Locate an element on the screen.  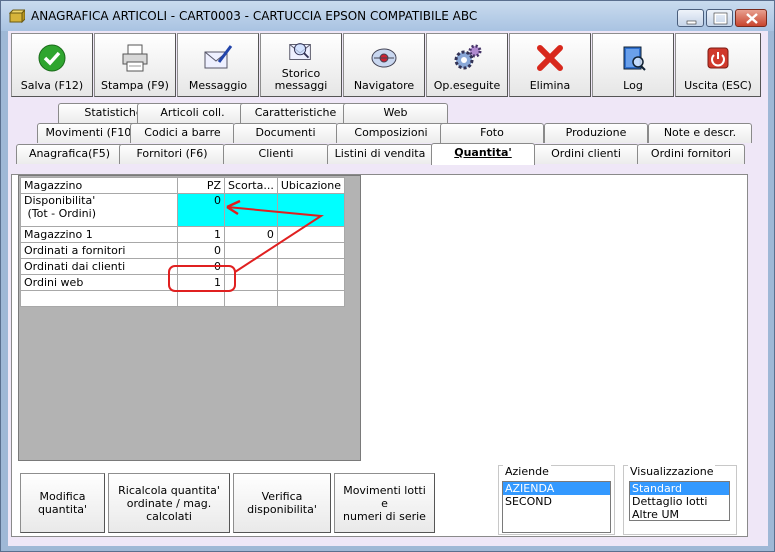
tab-ordini-clienti: Ordini clienti is located at coordinates (586, 154).